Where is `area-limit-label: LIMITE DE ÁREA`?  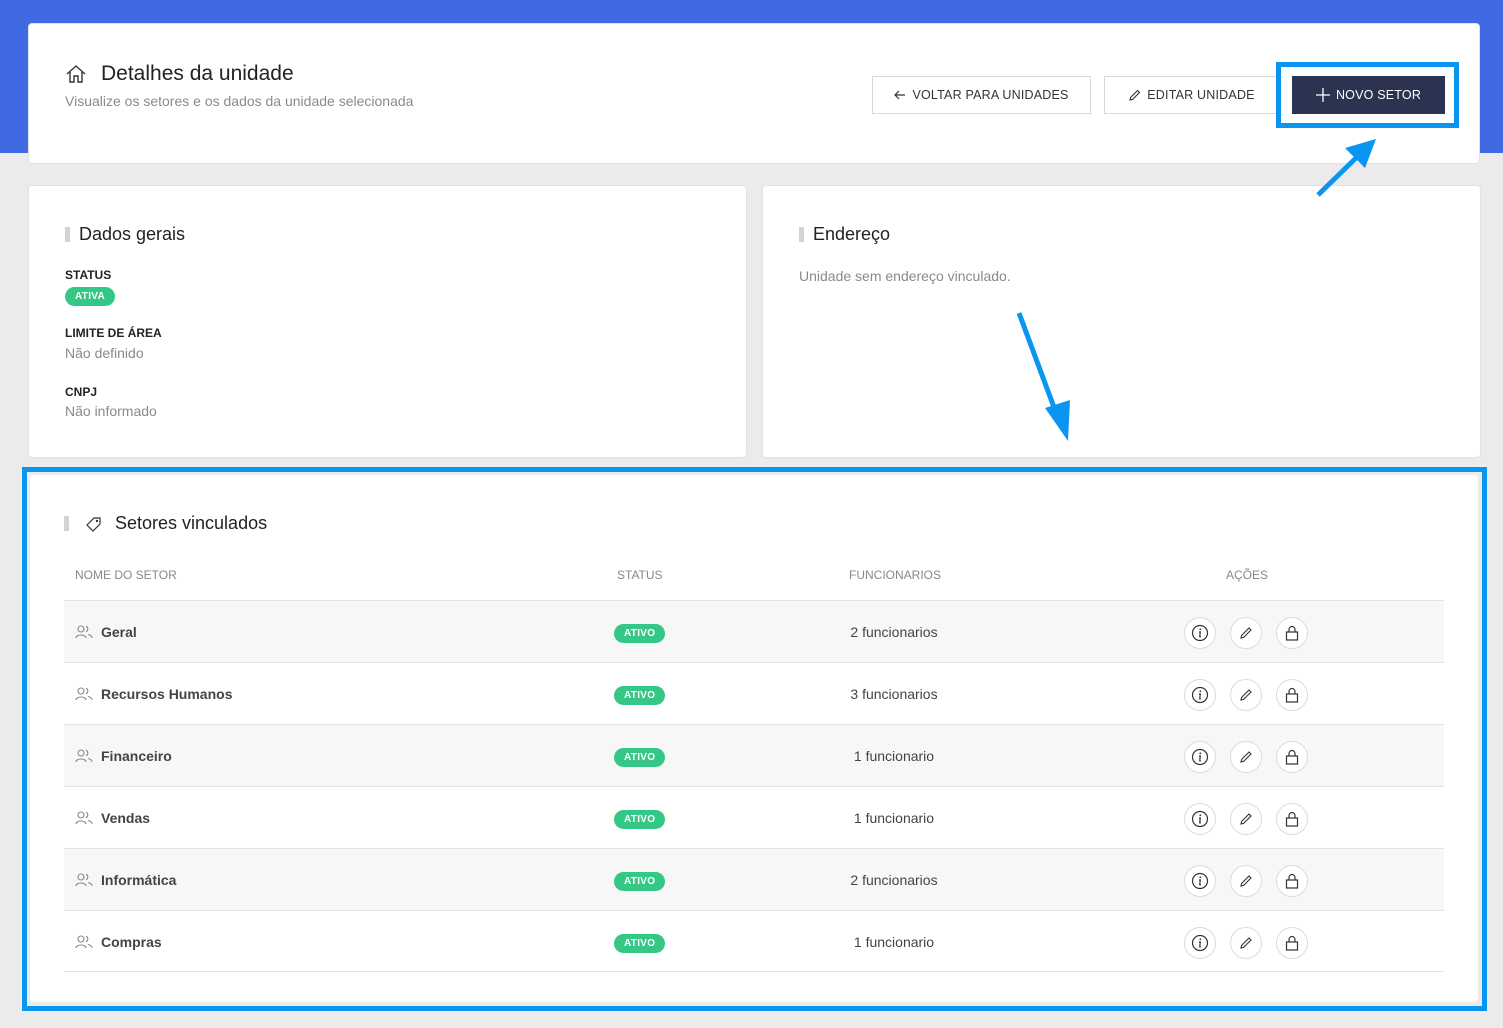
area-limit-label: LIMITE DE ÁREA is located at coordinates (113, 333).